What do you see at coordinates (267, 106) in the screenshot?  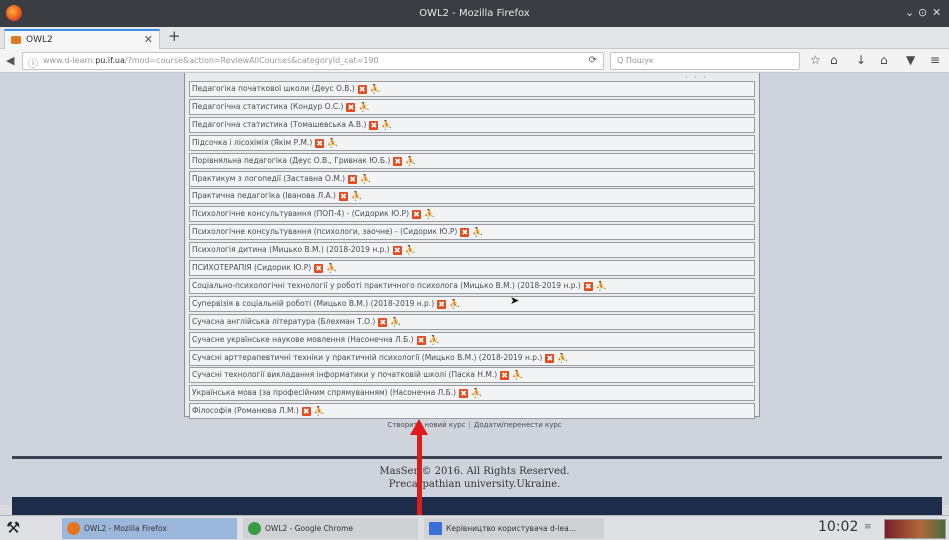 I see `course-link: Педагогічна статистика (Кондур О.С.)` at bounding box center [267, 106].